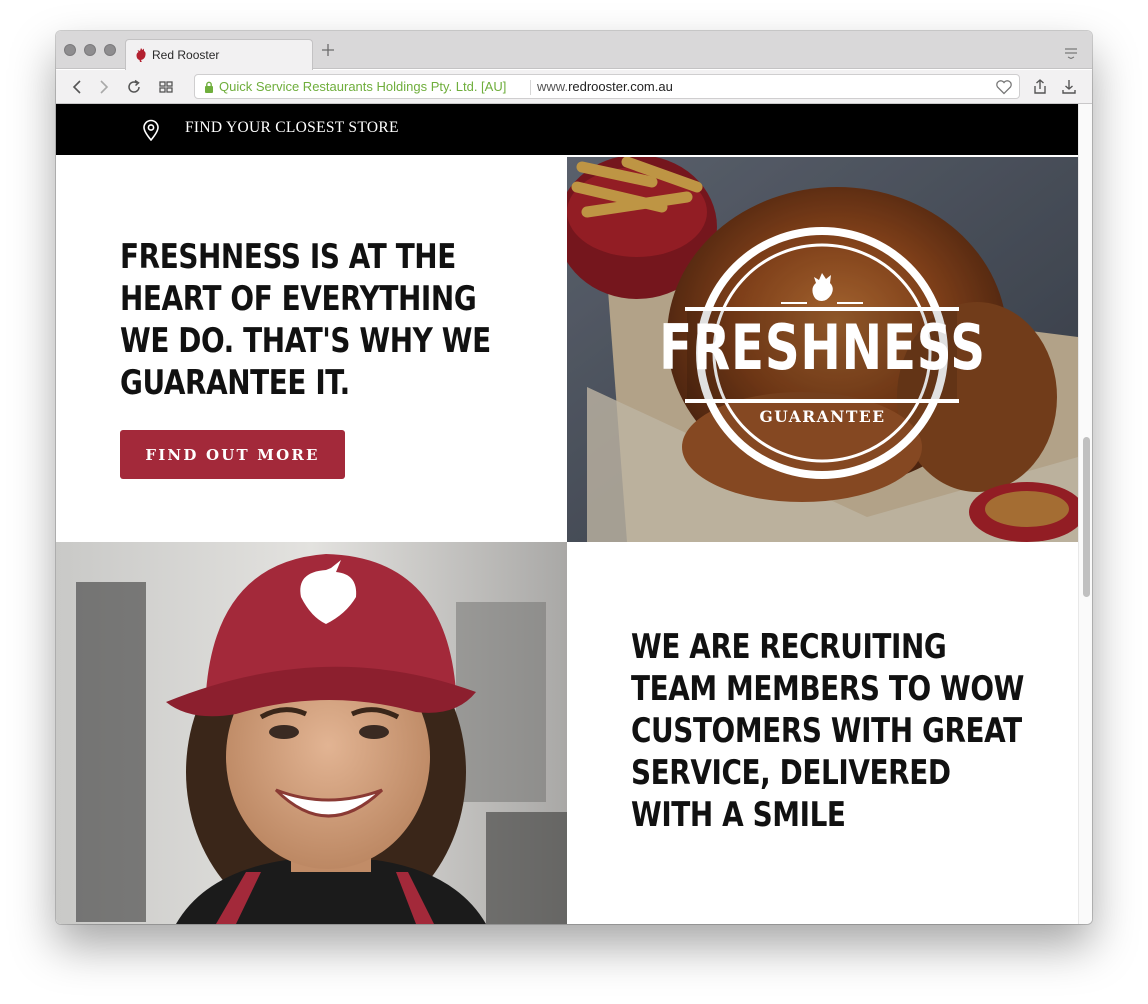  Describe the element at coordinates (186, 55) in the screenshot. I see `tab-title: Red Rooster` at that location.